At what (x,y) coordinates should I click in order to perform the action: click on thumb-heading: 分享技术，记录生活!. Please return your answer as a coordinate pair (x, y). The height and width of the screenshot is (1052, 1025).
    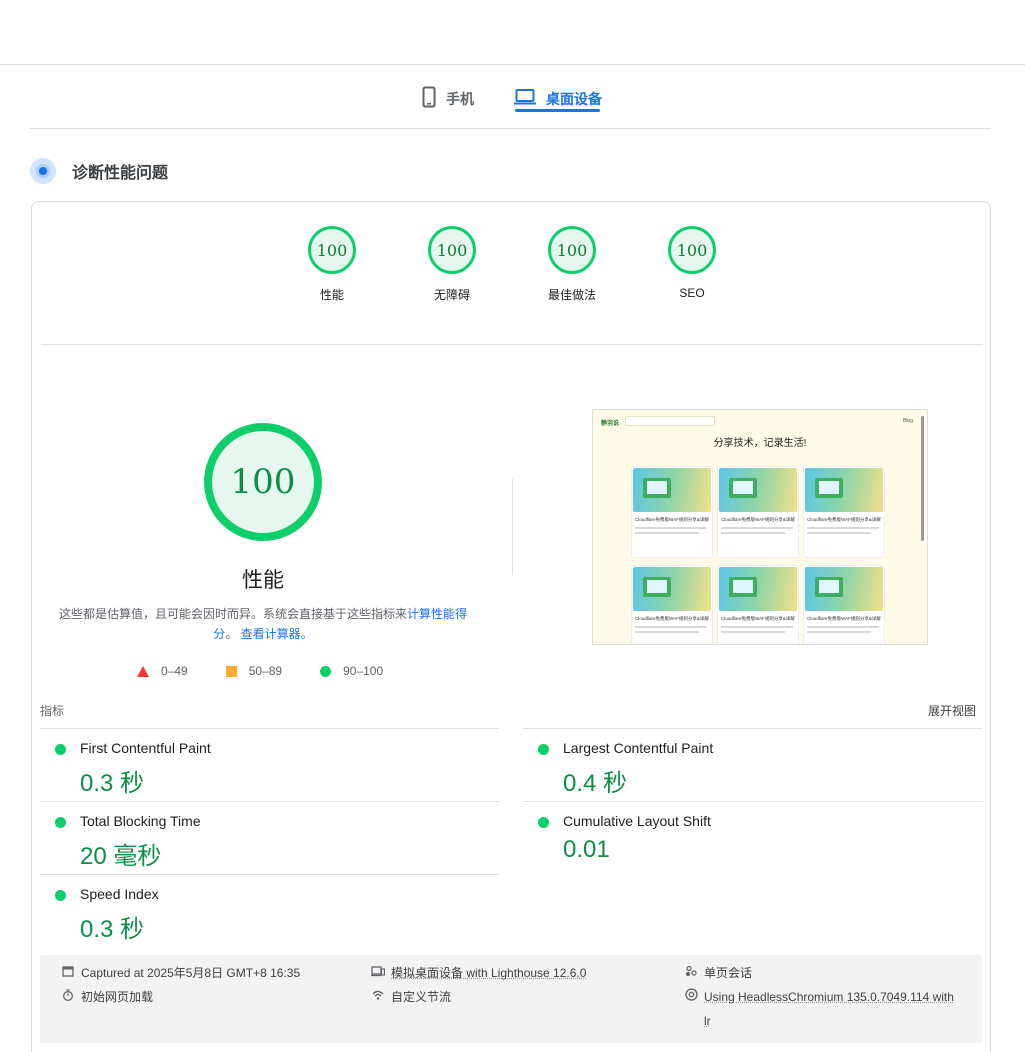
    Looking at the image, I should click on (760, 443).